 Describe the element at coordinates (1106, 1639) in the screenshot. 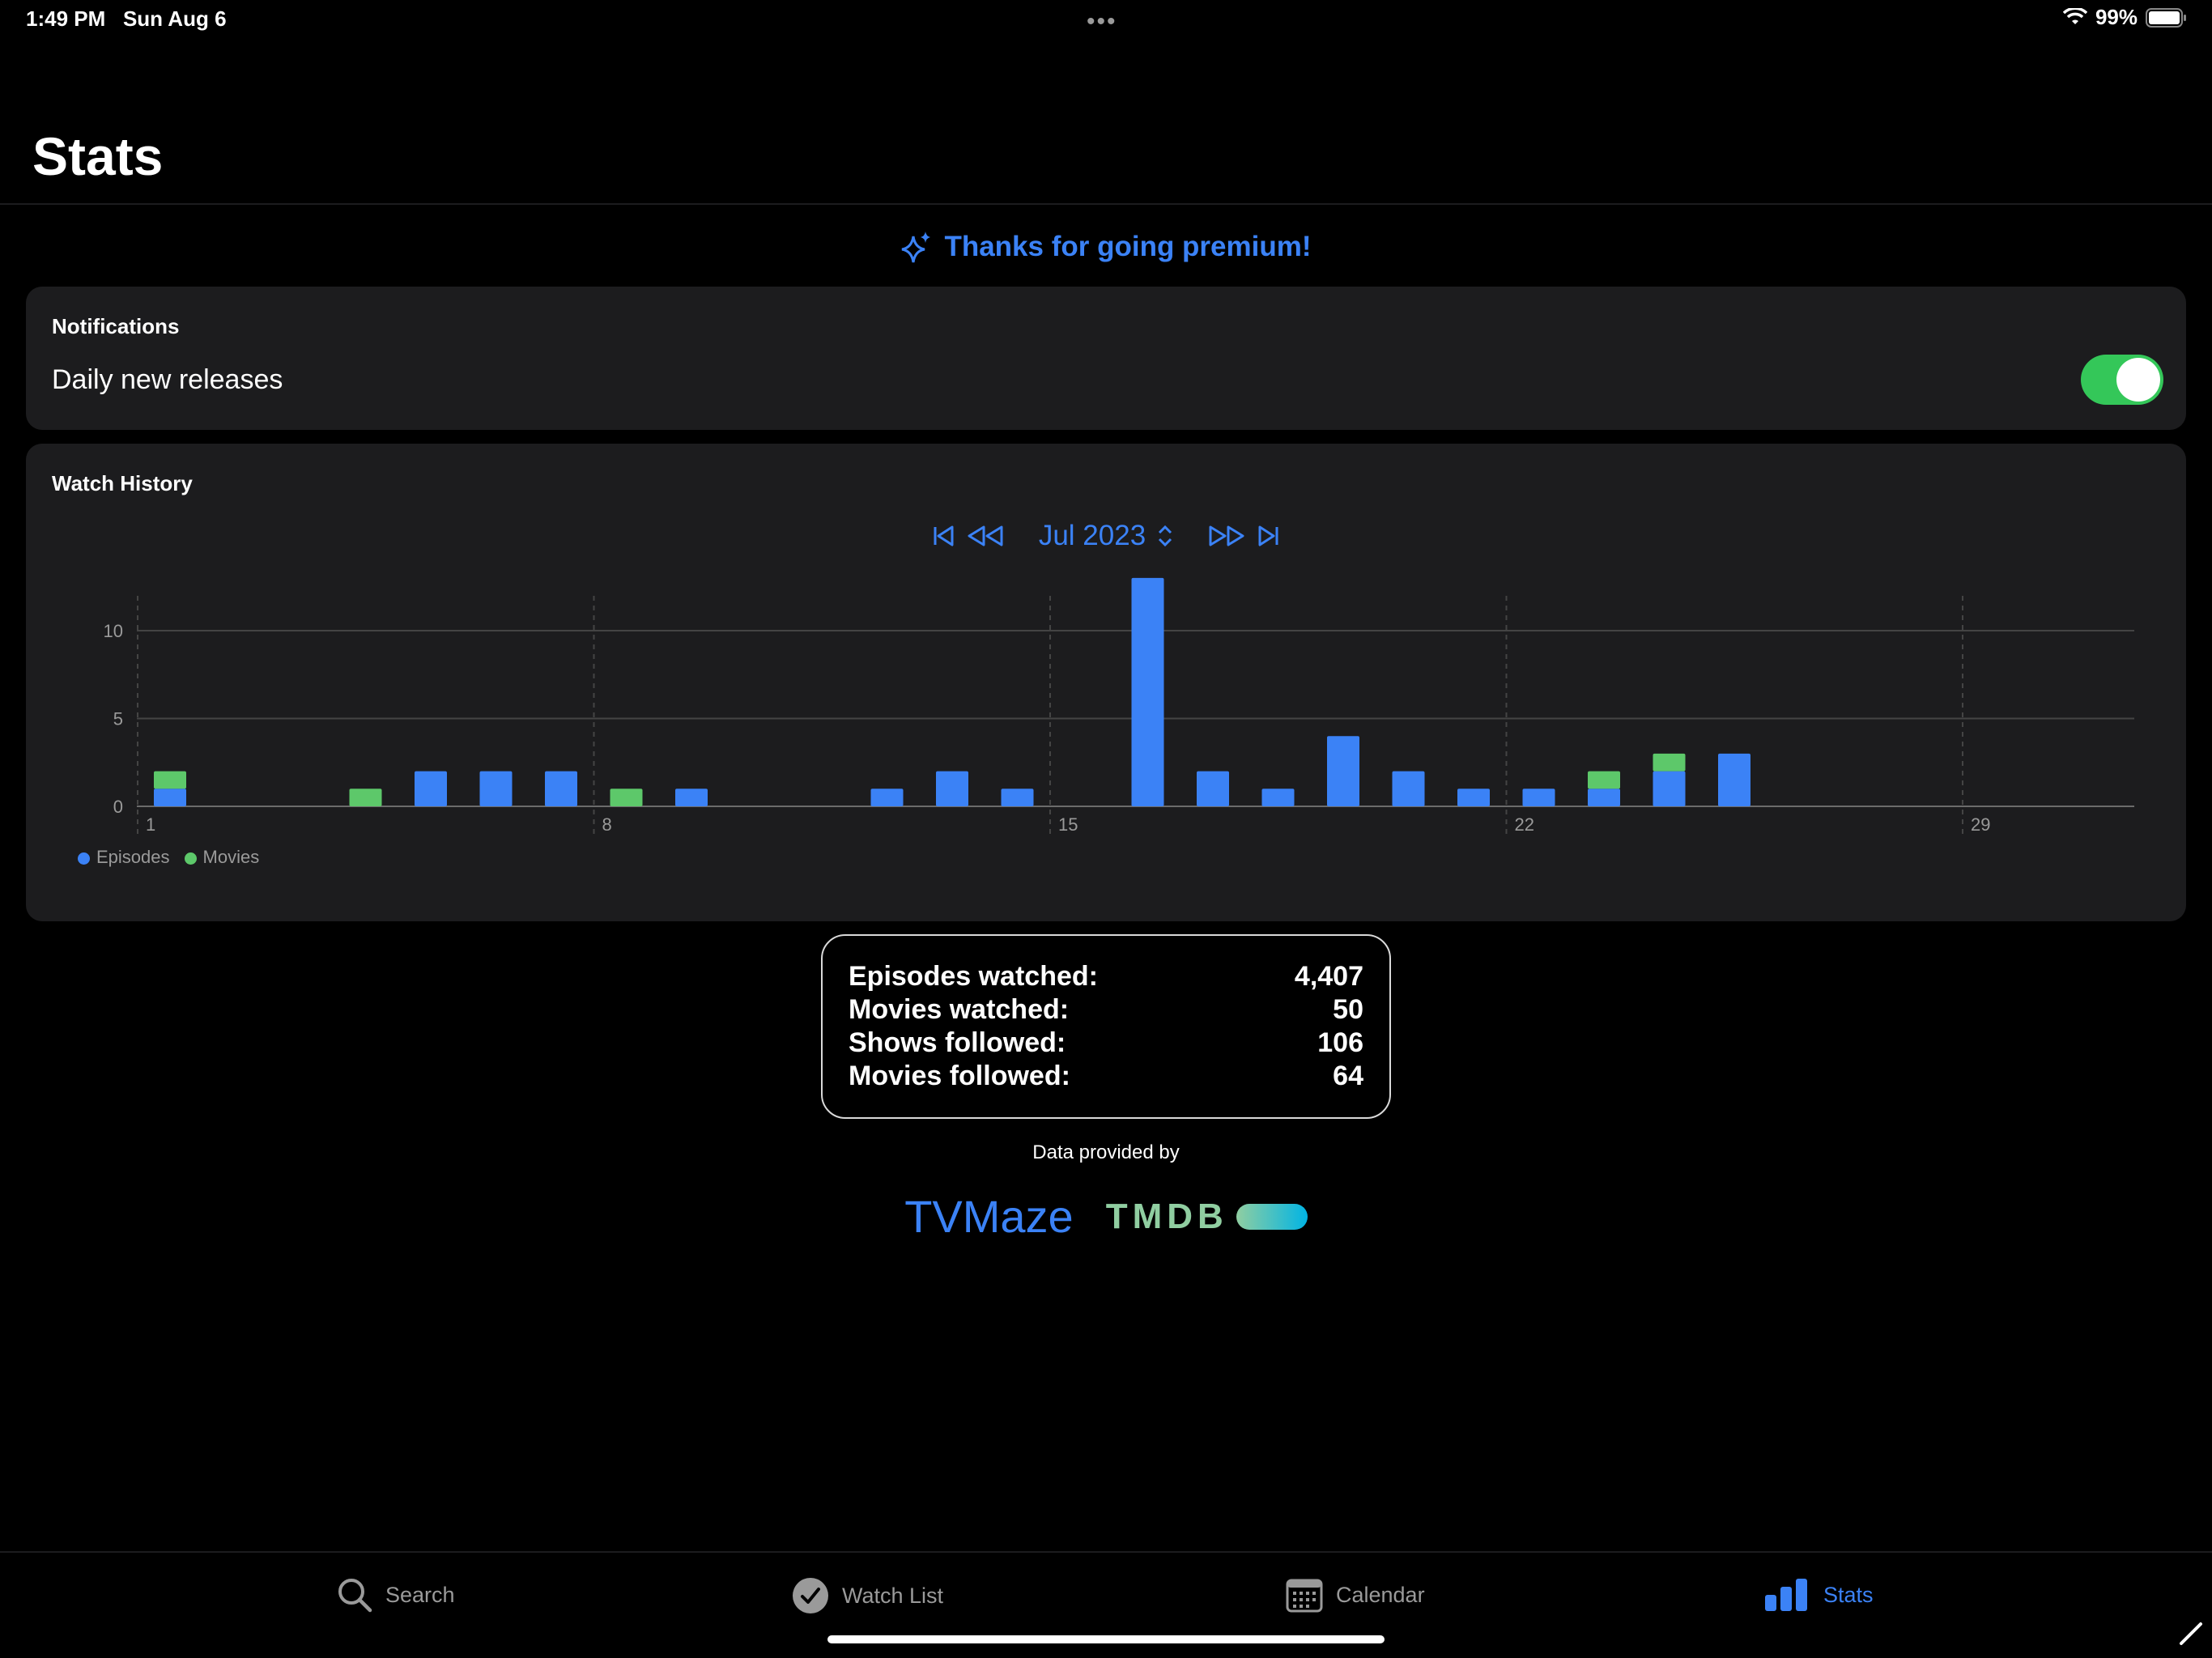

I see `home-indicator` at that location.